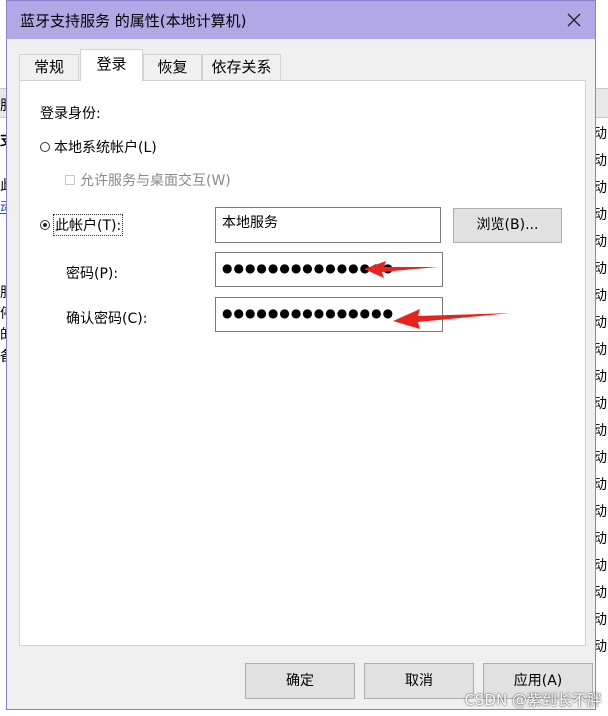 This screenshot has width=608, height=716. I want to click on password-label: 密码(P):, so click(92, 274).